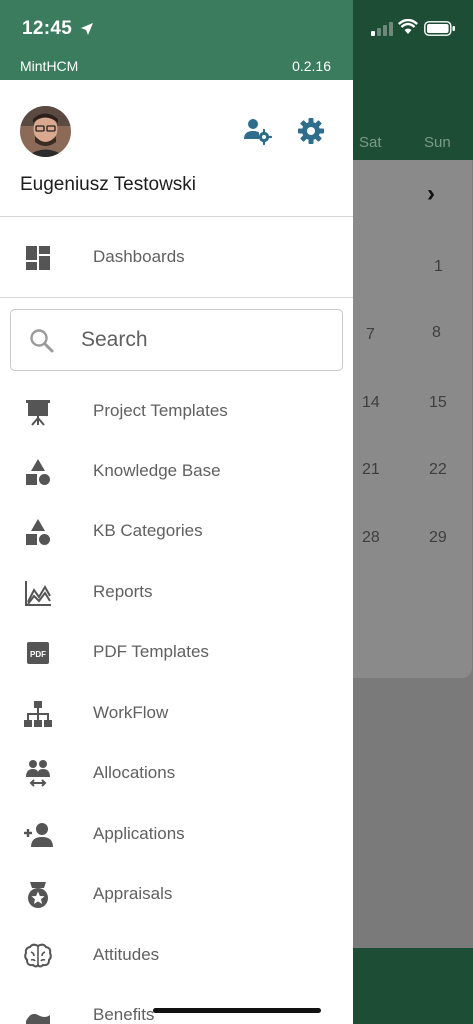  I want to click on menu-item-label: Applications, so click(139, 833).